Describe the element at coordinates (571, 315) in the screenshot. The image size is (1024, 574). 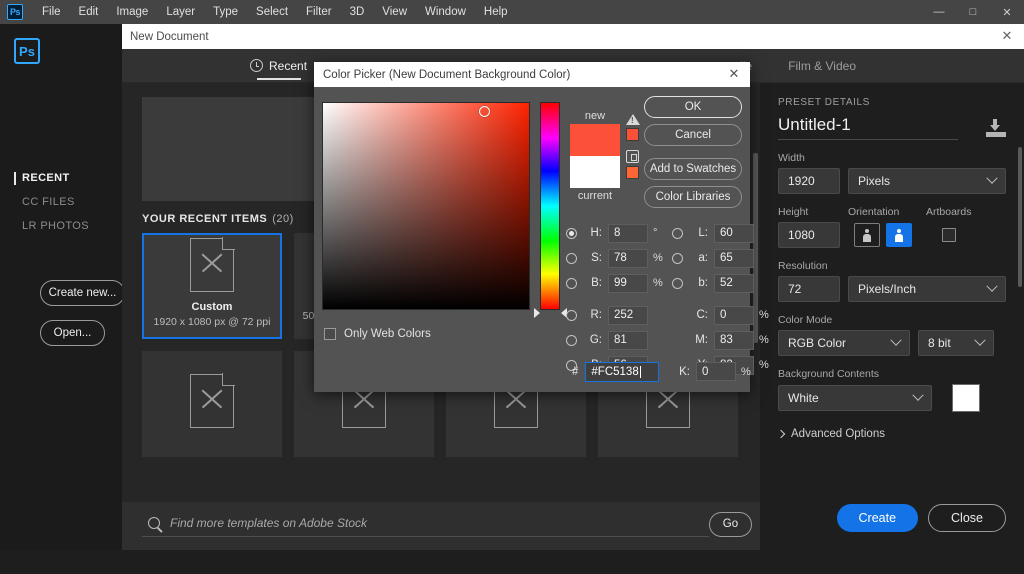
I see `red-radio` at that location.